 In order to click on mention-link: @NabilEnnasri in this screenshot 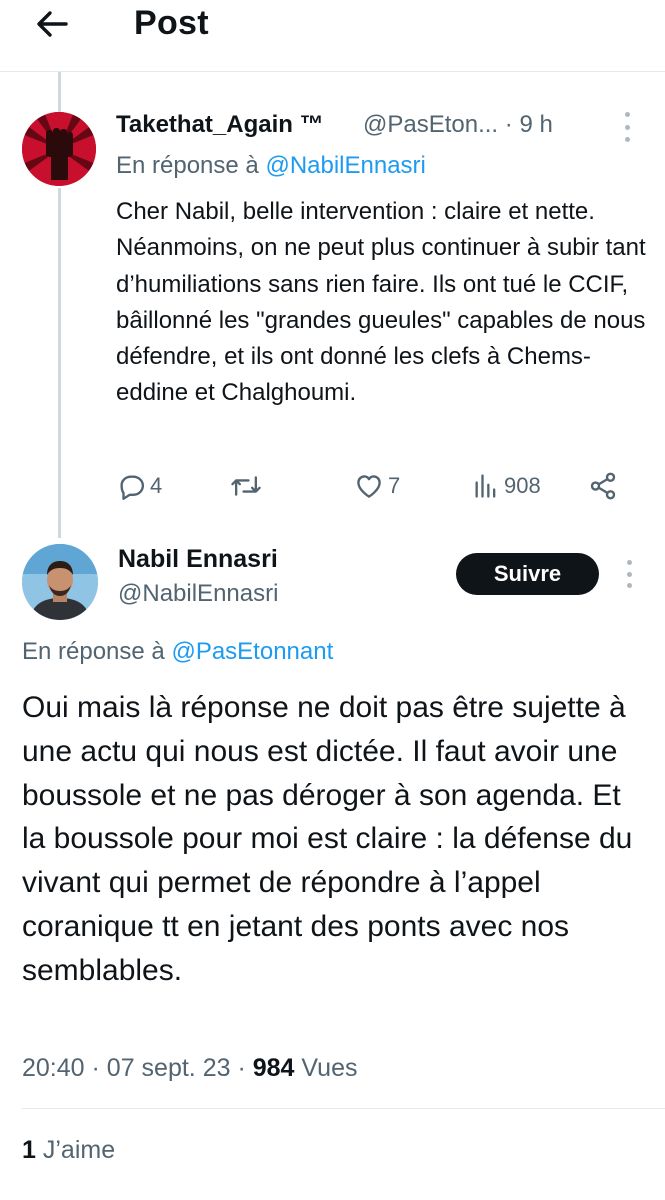, I will do `click(345, 165)`.